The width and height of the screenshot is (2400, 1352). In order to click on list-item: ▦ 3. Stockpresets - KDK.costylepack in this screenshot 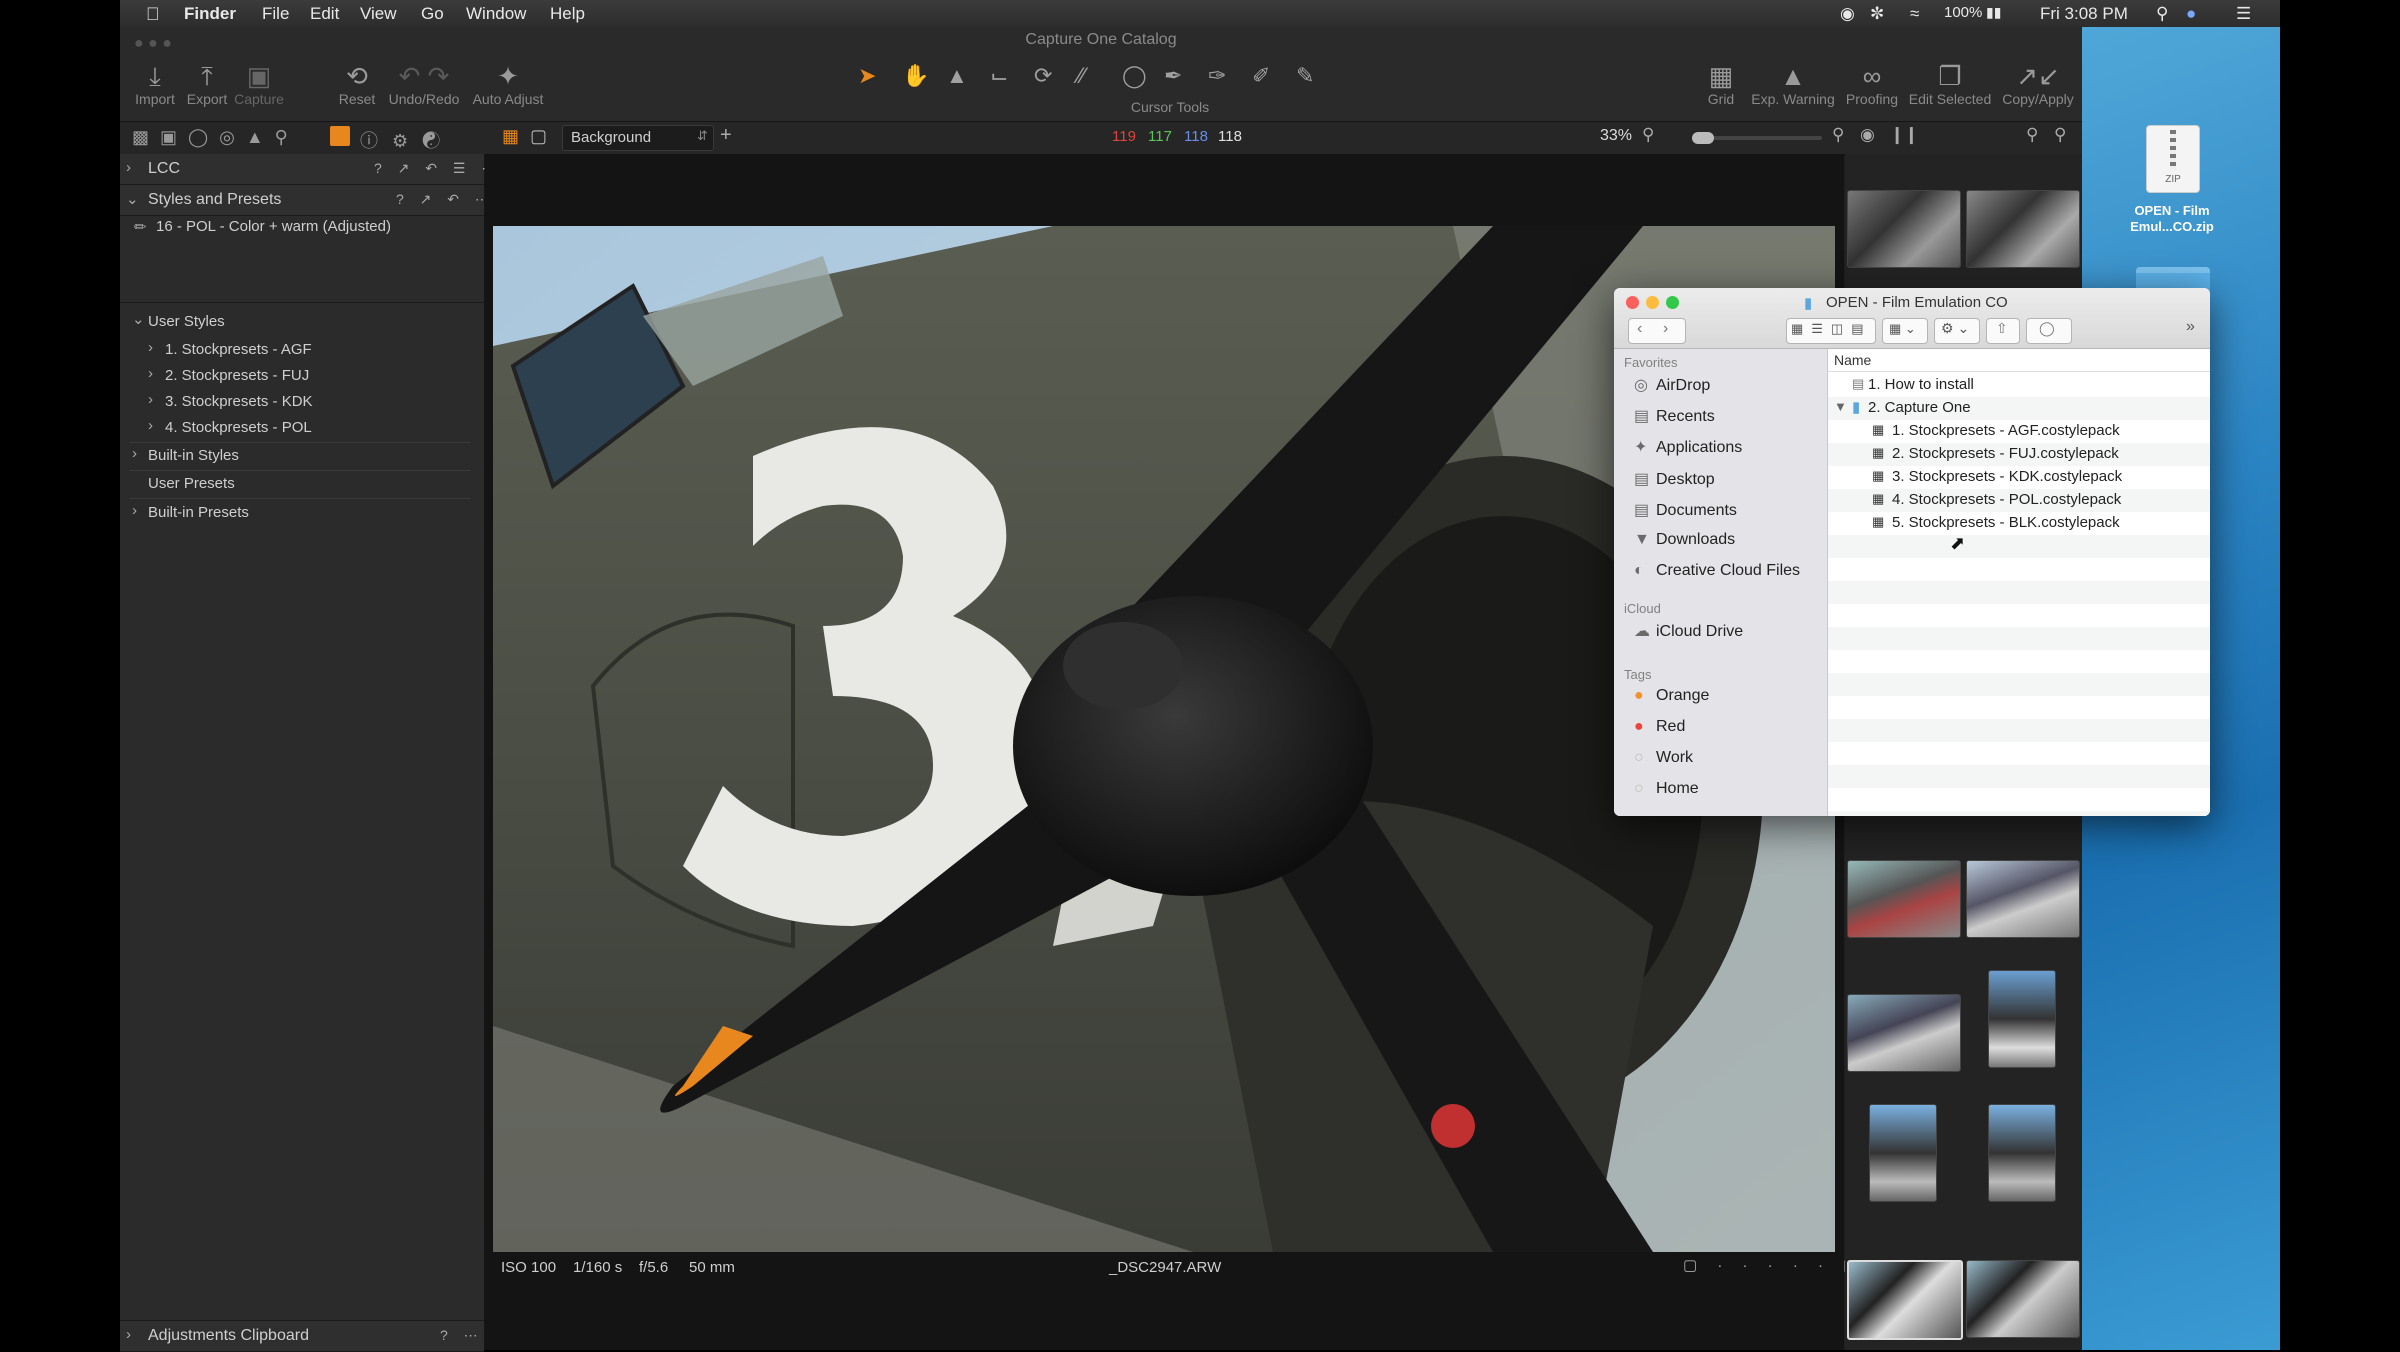, I will do `click(2019, 477)`.